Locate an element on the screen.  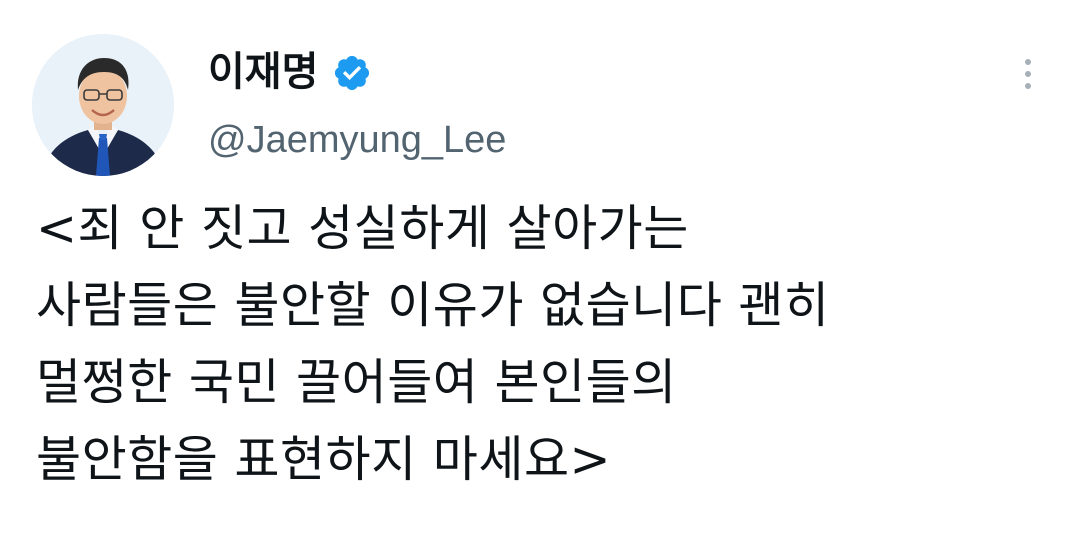
author-handle: @Jaemyung_Lee is located at coordinates (357, 140).